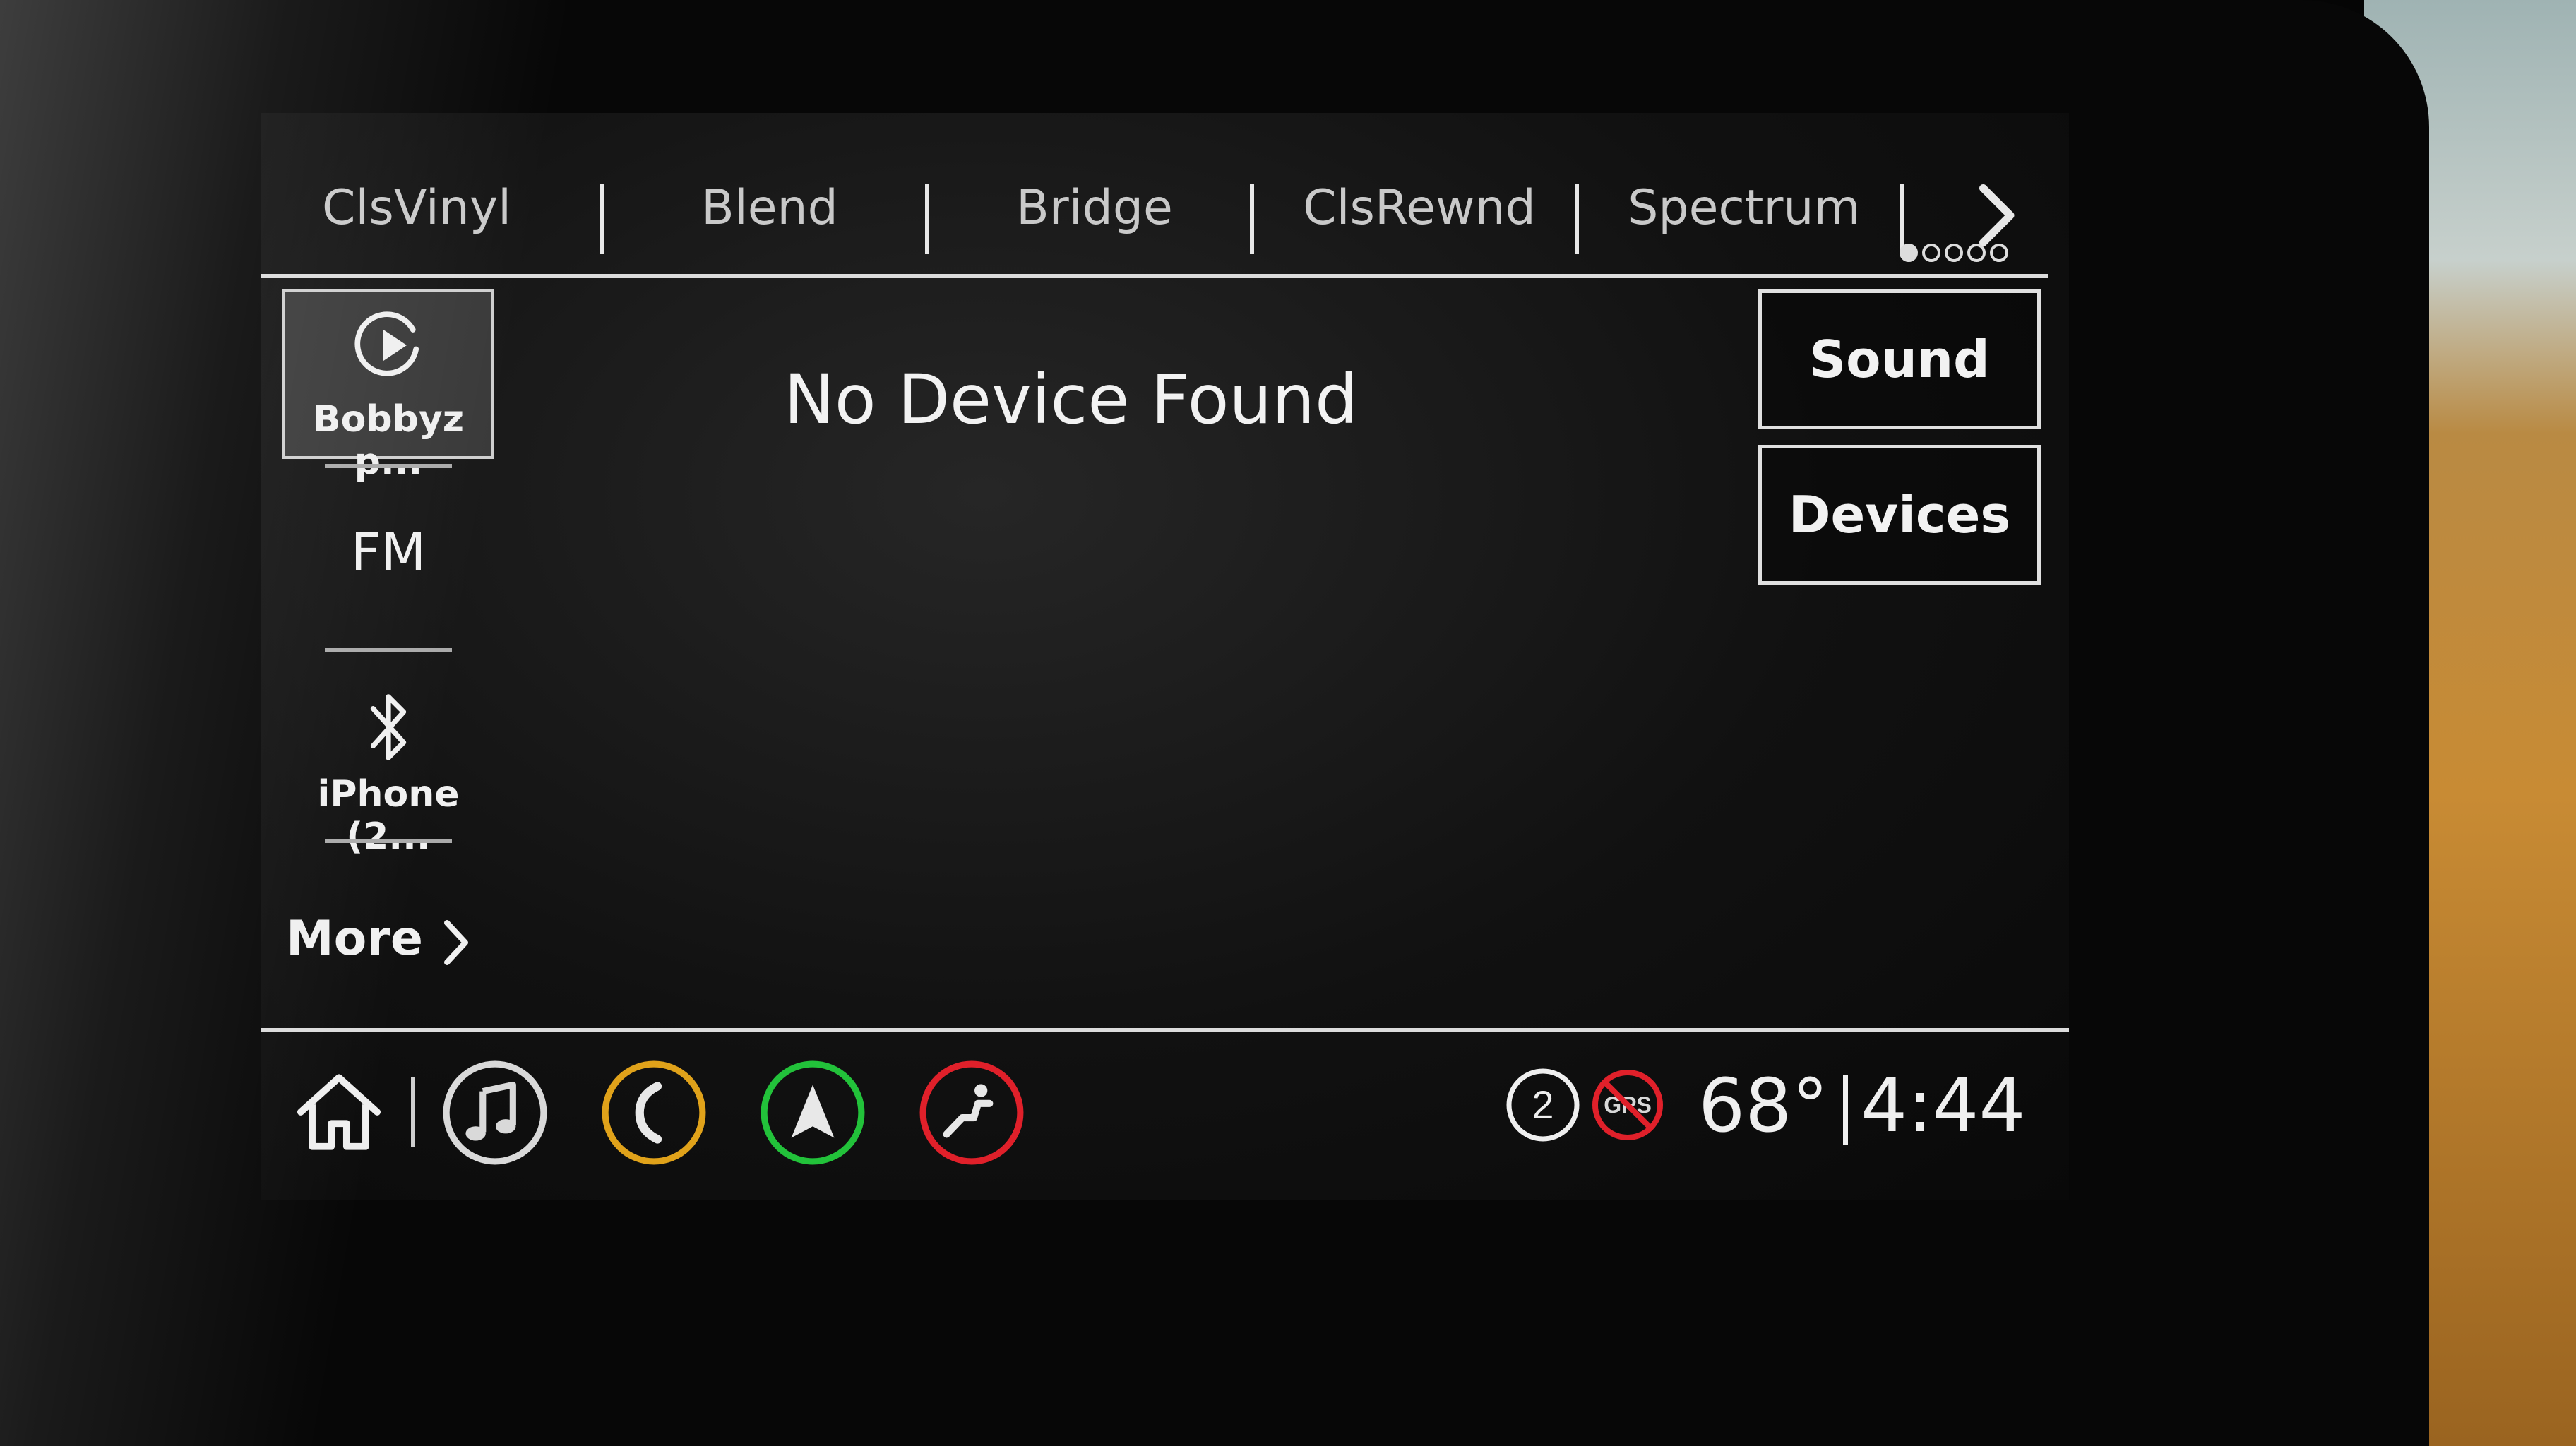  I want to click on status-message: No Device Found, so click(1071, 399).